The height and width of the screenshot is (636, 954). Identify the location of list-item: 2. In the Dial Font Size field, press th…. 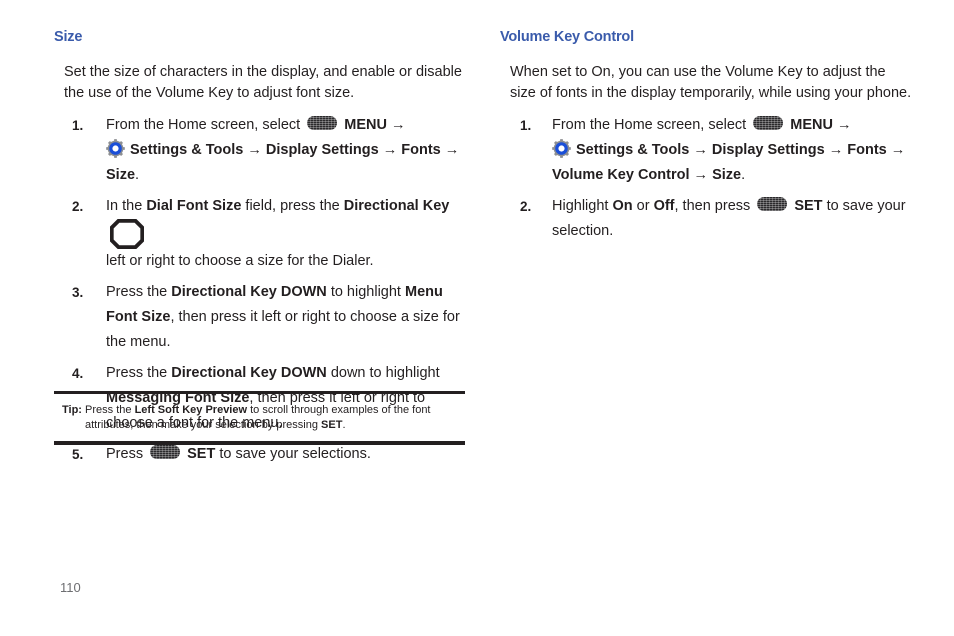
(260, 234).